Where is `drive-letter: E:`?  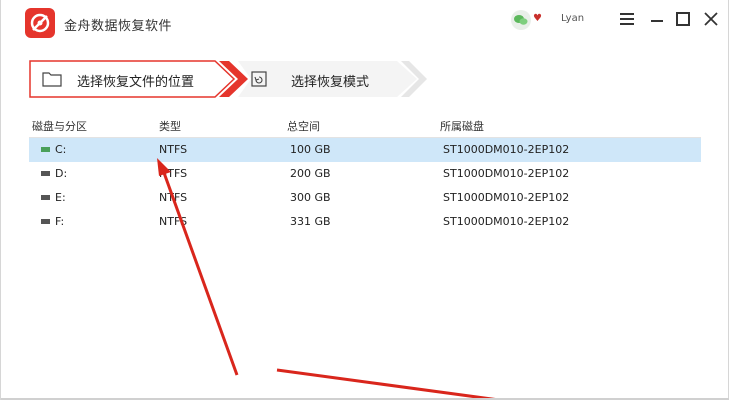
drive-letter: E: is located at coordinates (60, 197).